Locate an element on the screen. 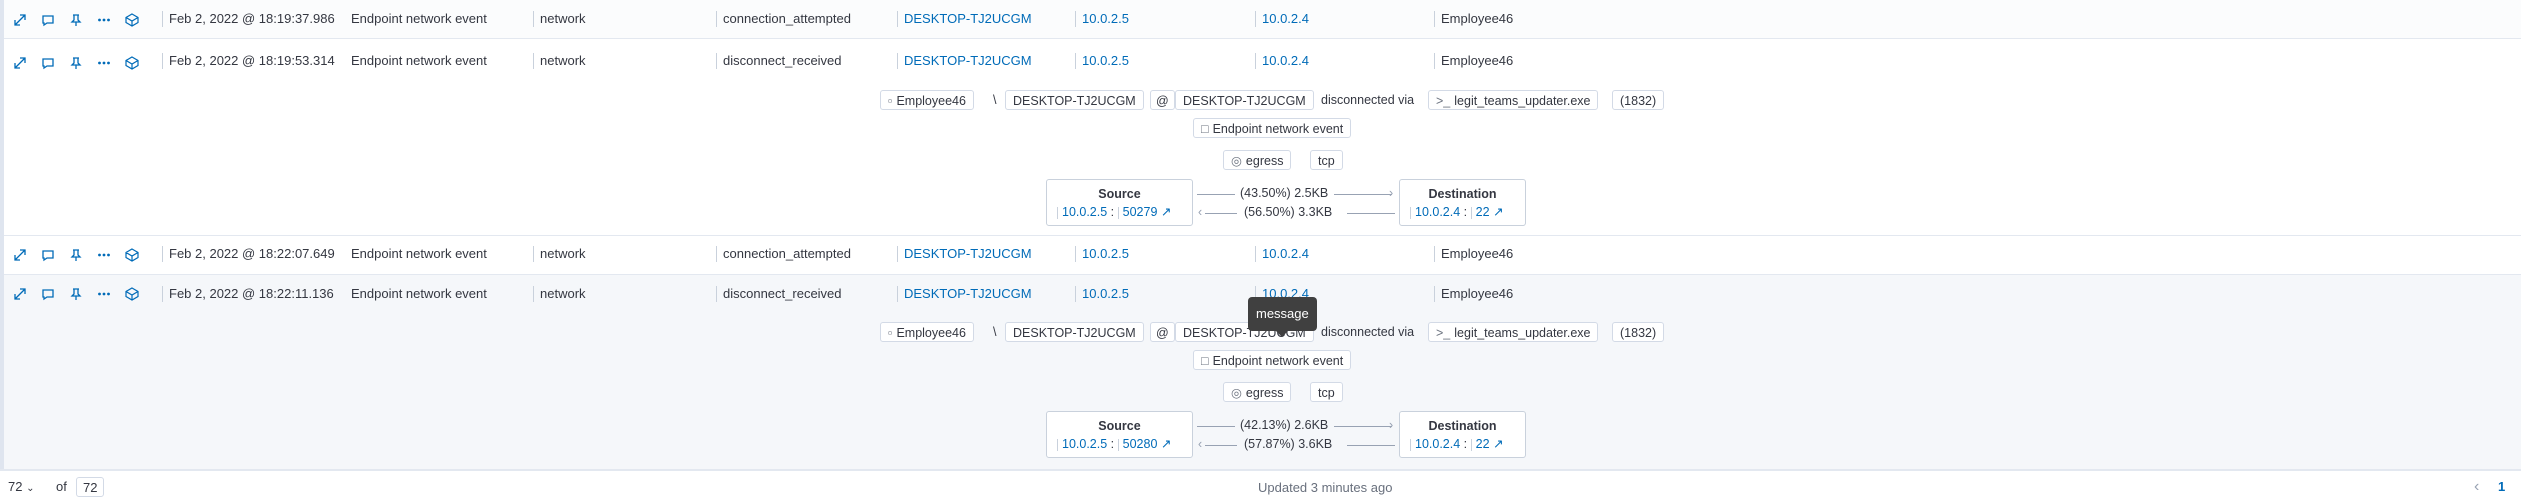  chevron-left-icon: ‹ is located at coordinates (2476, 487).